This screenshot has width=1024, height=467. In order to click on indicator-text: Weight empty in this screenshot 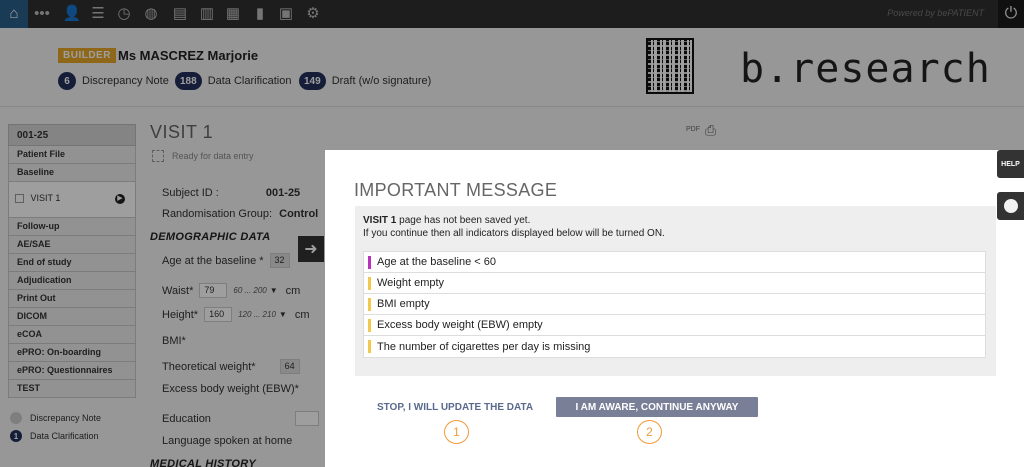, I will do `click(411, 283)`.